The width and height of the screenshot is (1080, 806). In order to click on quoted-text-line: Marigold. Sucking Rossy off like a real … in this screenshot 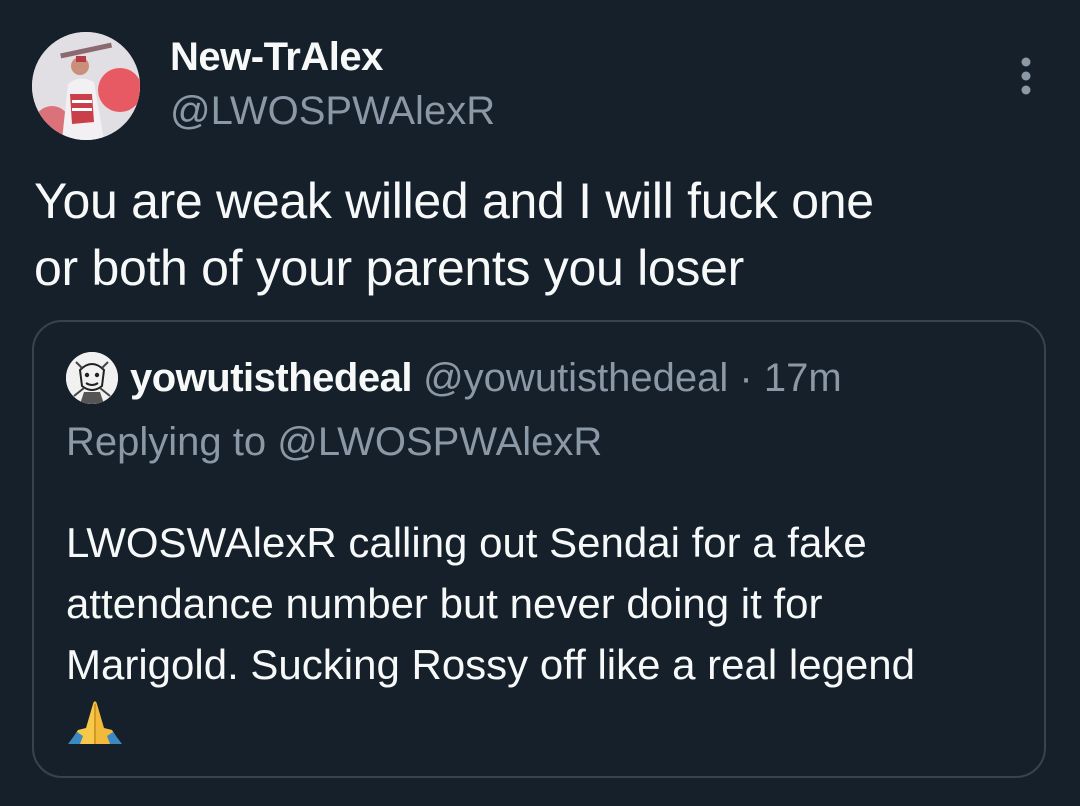, I will do `click(491, 664)`.